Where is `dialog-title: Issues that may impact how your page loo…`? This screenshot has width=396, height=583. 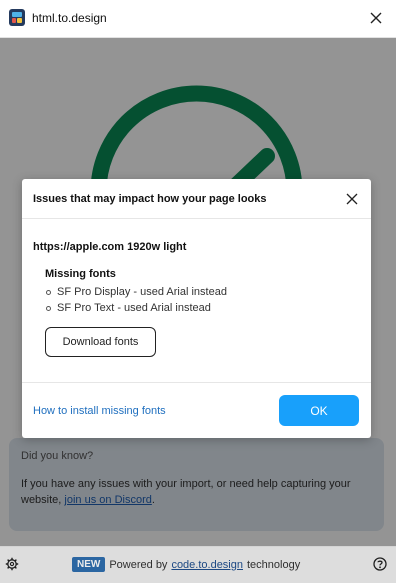 dialog-title: Issues that may impact how your page loo… is located at coordinates (150, 199).